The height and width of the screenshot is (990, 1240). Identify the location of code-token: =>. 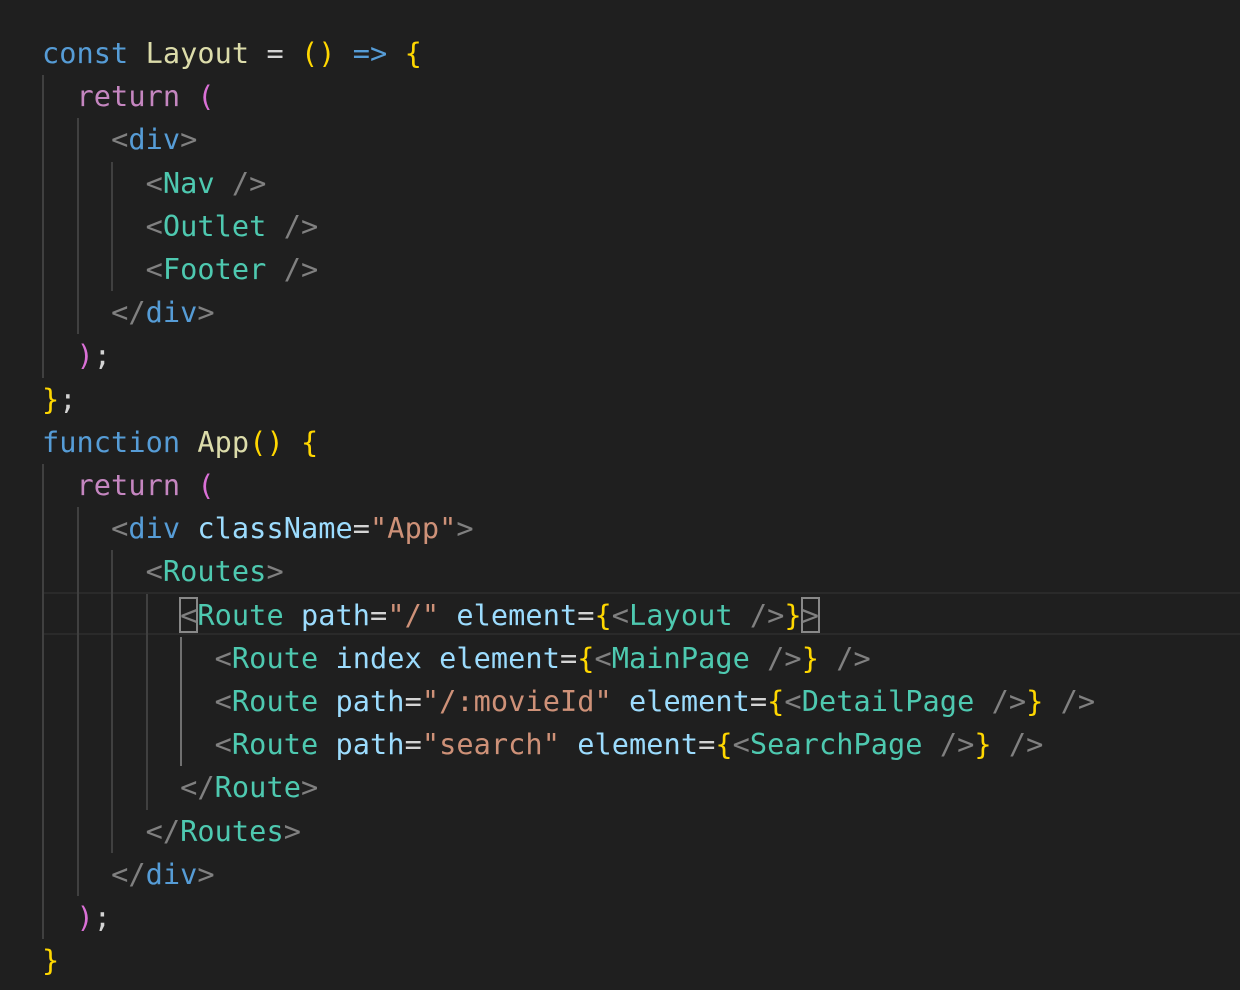
(370, 53).